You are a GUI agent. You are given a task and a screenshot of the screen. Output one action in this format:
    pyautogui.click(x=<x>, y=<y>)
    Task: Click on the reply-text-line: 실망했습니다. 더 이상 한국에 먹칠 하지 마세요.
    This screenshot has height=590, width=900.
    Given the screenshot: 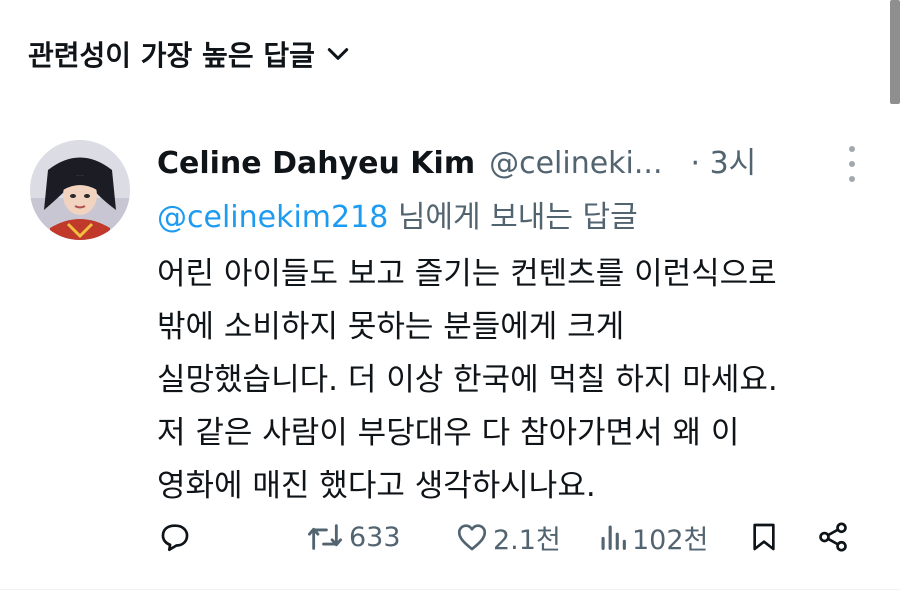 What is the action you would take?
    pyautogui.click(x=467, y=380)
    